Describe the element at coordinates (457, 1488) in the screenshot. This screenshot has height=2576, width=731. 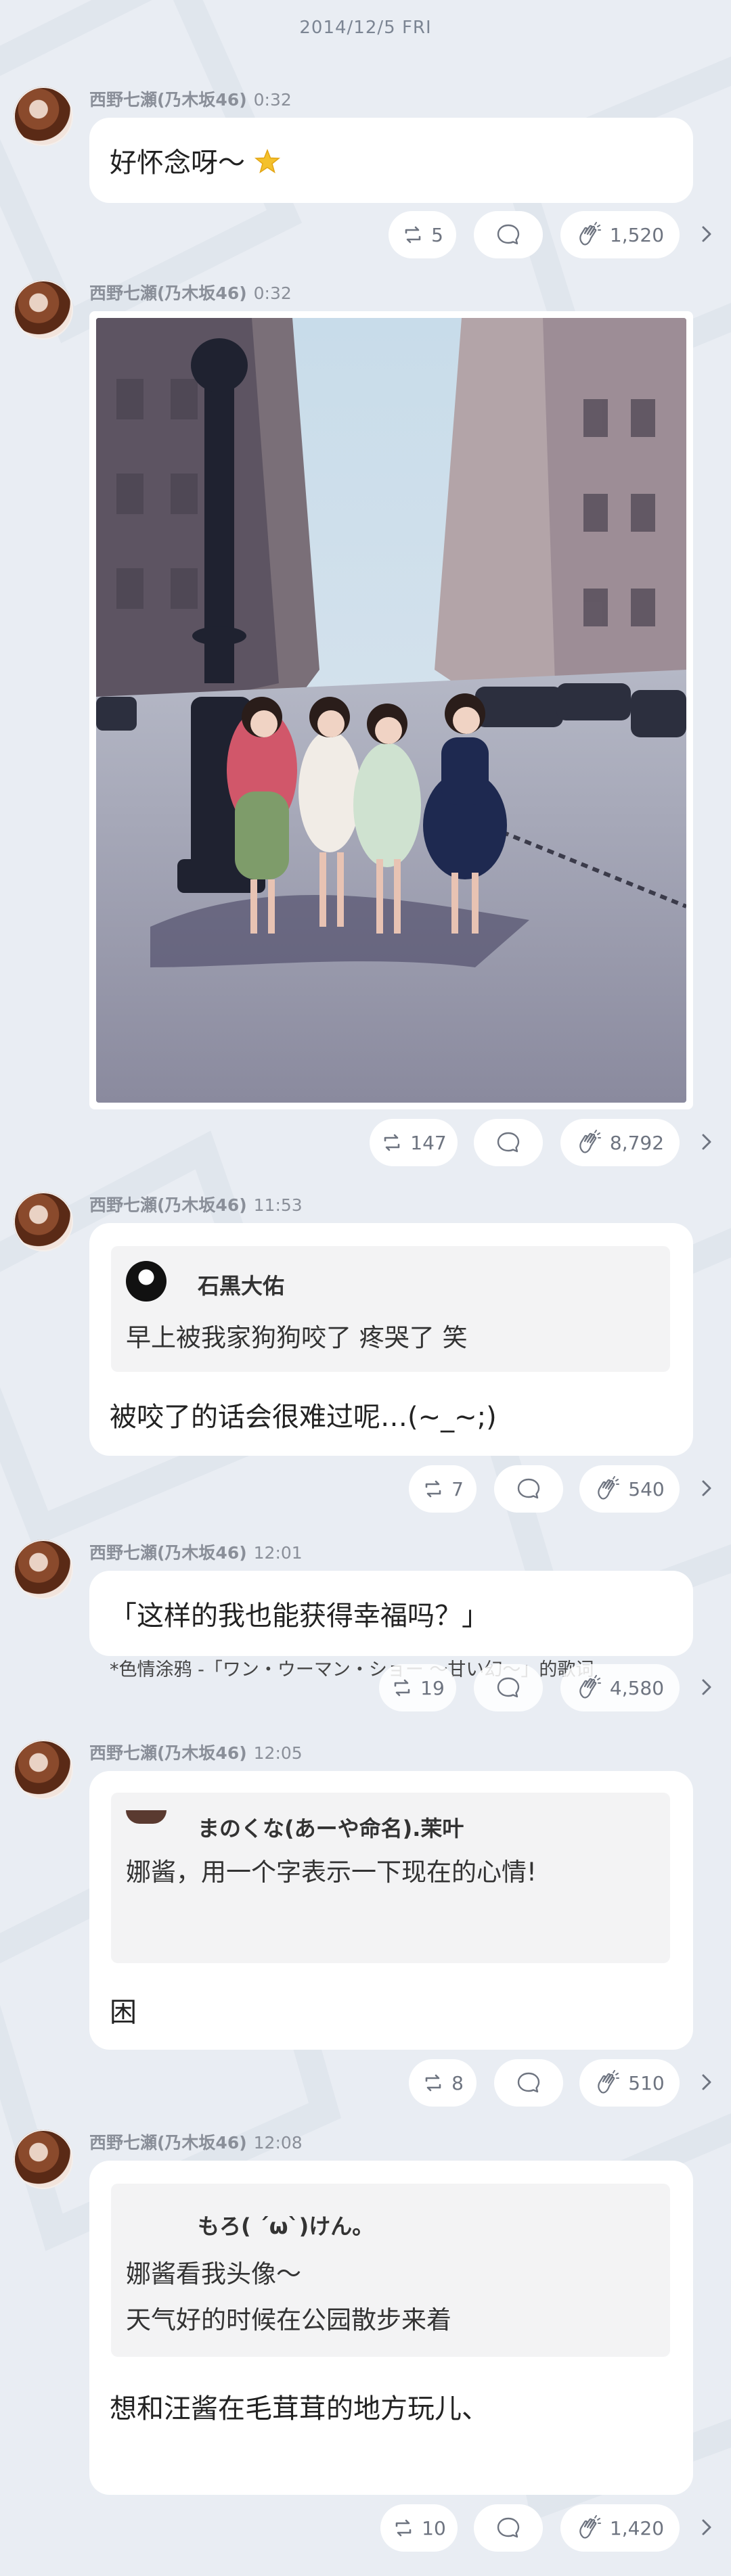
I see `repost-count: 7` at that location.